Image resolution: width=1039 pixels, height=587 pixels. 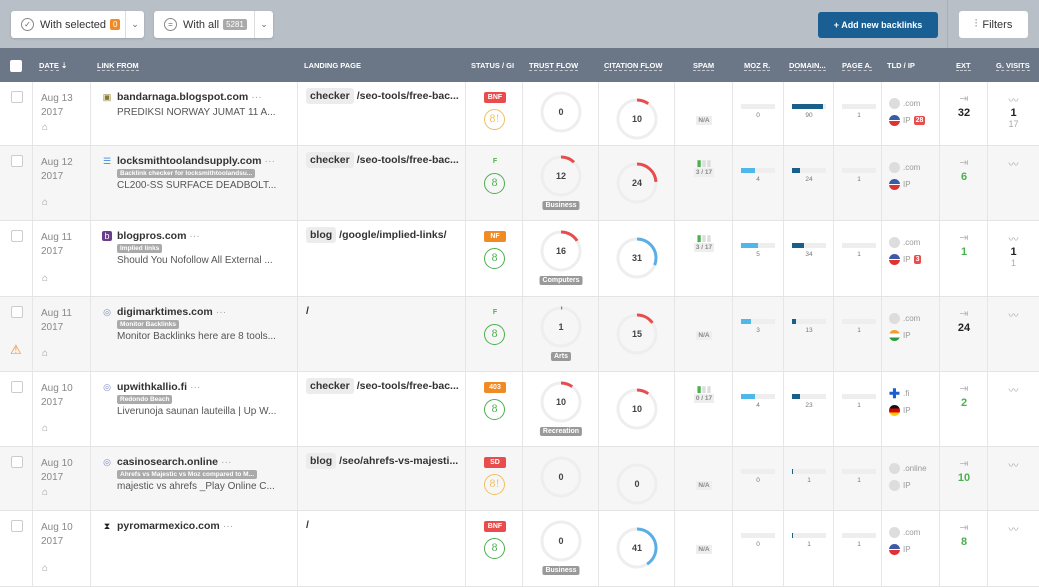 What do you see at coordinates (561, 356) in the screenshot?
I see `topical-category-badge: Arts` at bounding box center [561, 356].